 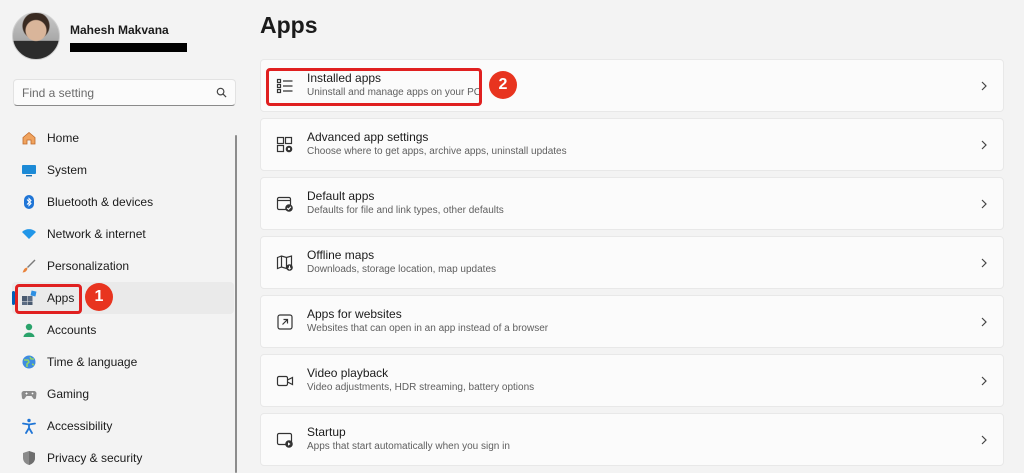 What do you see at coordinates (63, 138) in the screenshot?
I see `sidebar-item-label: Home` at bounding box center [63, 138].